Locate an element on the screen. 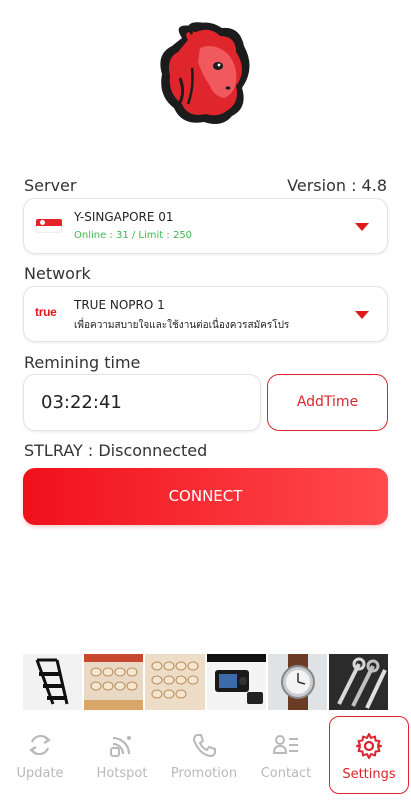  nav-settings: Settings is located at coordinates (369, 755).